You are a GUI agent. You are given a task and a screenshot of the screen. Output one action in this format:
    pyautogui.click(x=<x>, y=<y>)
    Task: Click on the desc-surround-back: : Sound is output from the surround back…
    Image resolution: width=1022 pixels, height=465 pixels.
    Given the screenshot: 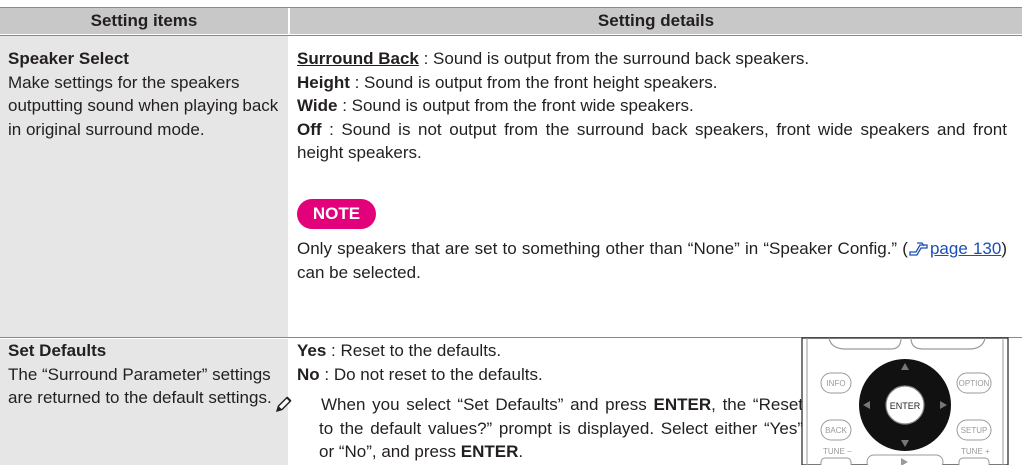 What is the action you would take?
    pyautogui.click(x=614, y=58)
    